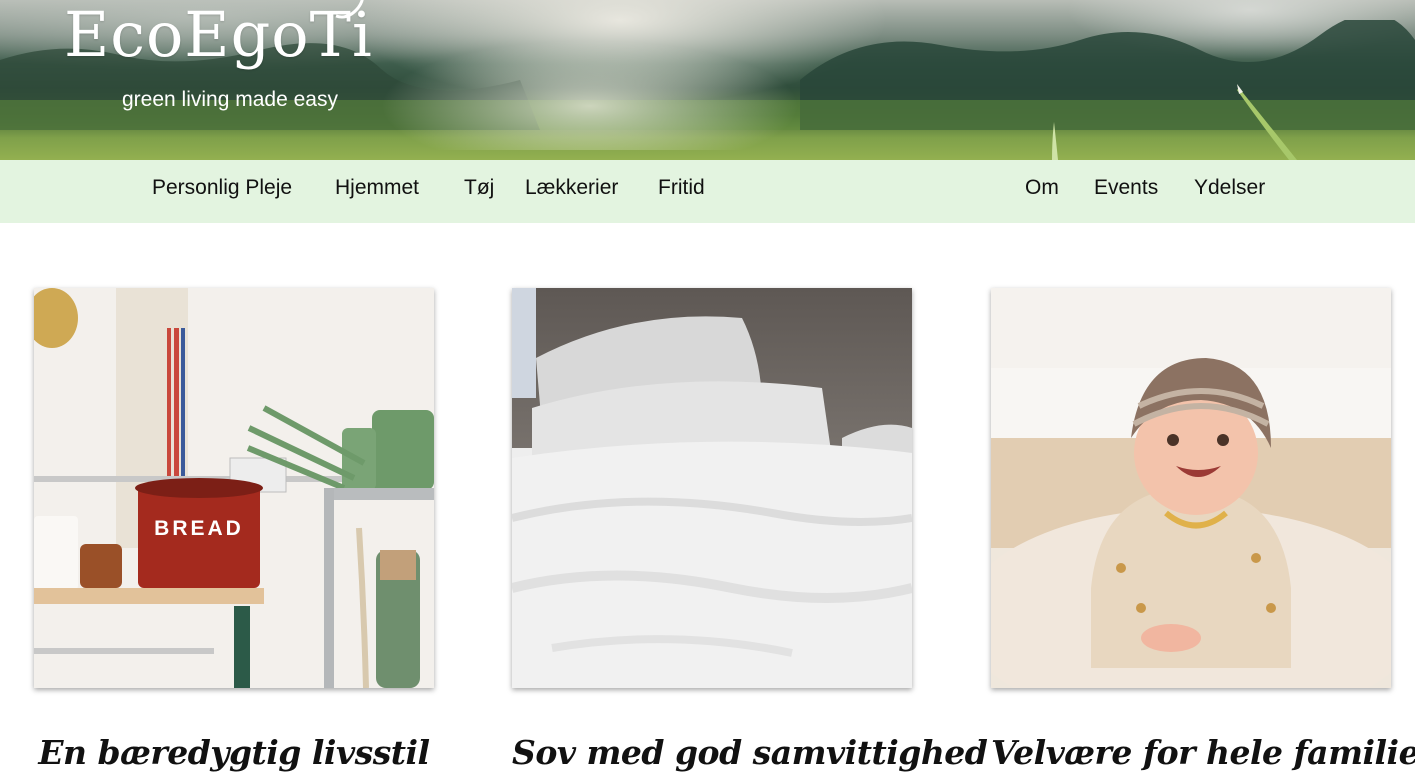 The image size is (1415, 772). What do you see at coordinates (479, 188) in the screenshot?
I see `nav-item-toj: Tøj` at bounding box center [479, 188].